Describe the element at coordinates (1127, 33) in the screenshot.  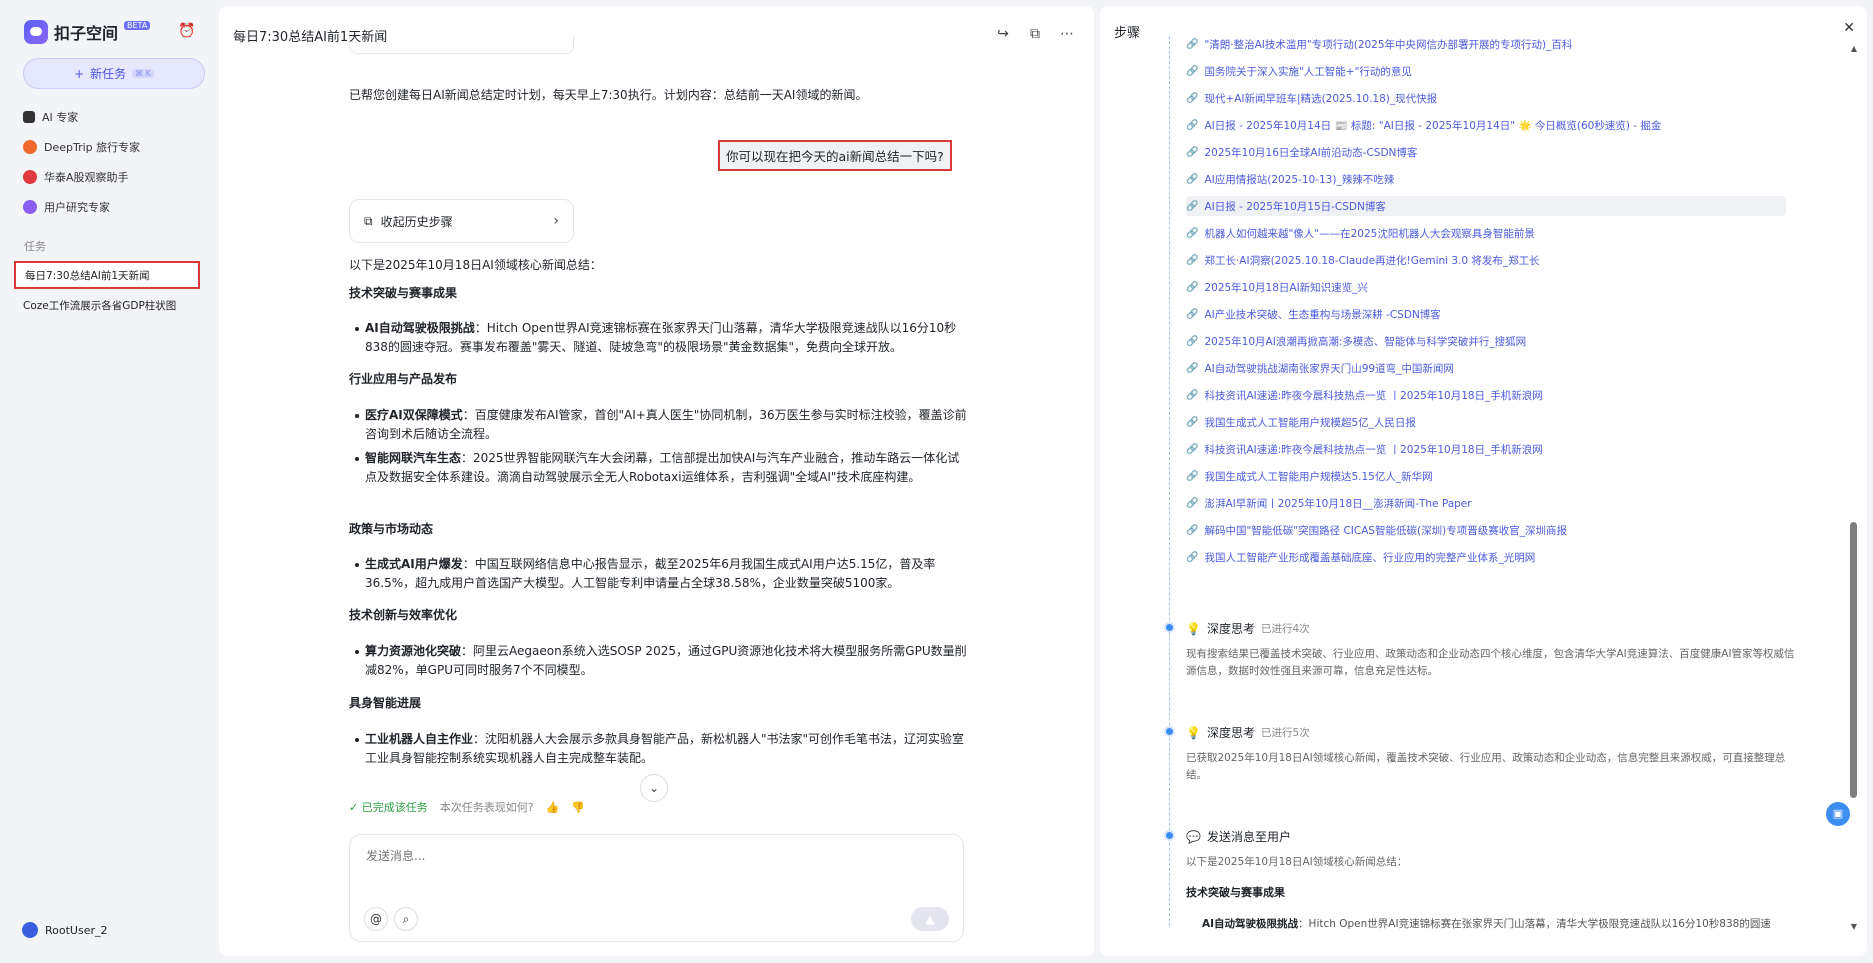
I see `panel-title: 步骤` at that location.